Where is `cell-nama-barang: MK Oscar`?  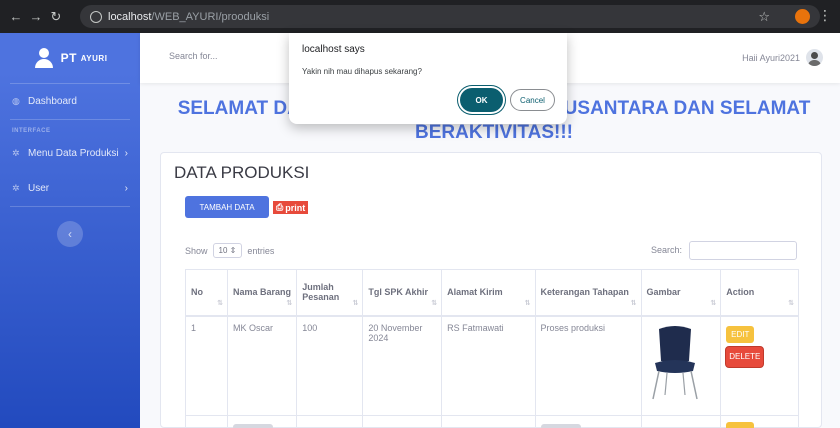 cell-nama-barang: MK Oscar is located at coordinates (262, 365).